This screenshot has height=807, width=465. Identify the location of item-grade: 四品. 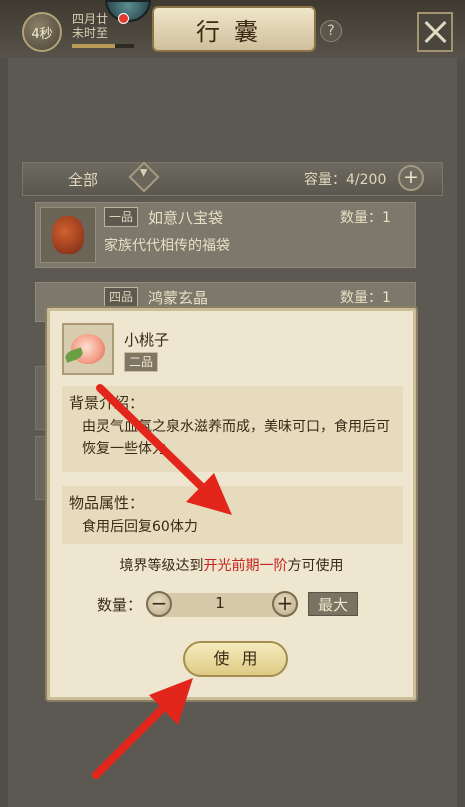
(121, 297).